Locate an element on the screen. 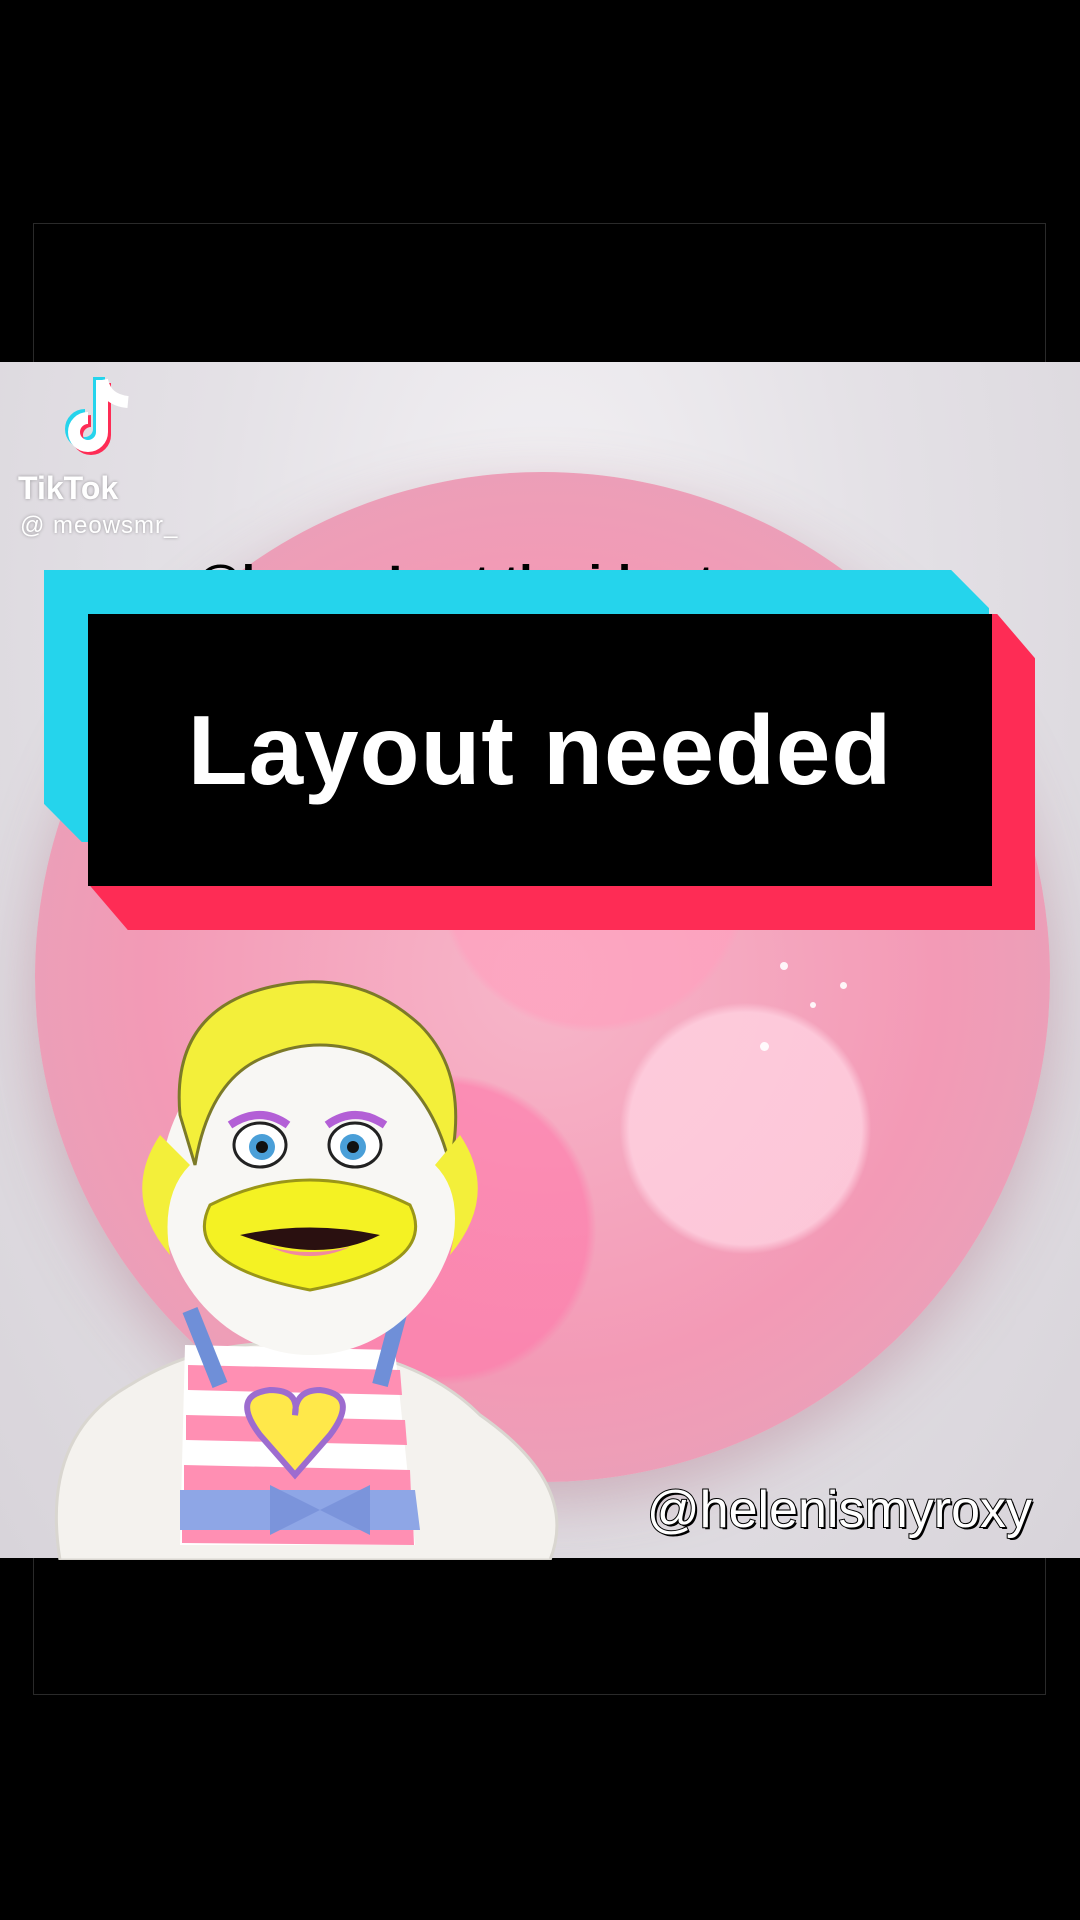  source-handle: @ meowsmr_ is located at coordinates (99, 525).